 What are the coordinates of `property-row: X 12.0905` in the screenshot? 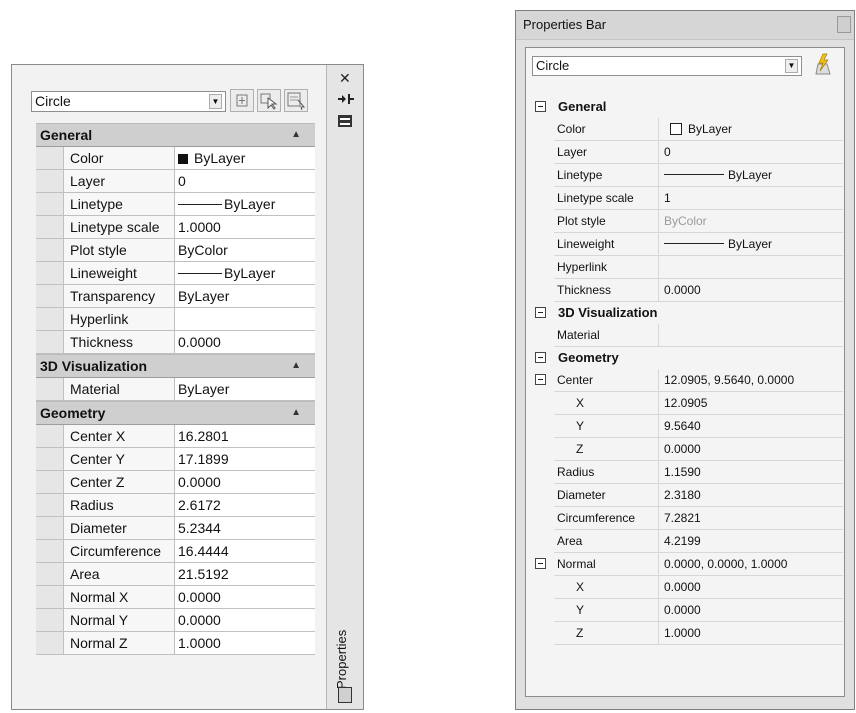 It's located at (688, 403).